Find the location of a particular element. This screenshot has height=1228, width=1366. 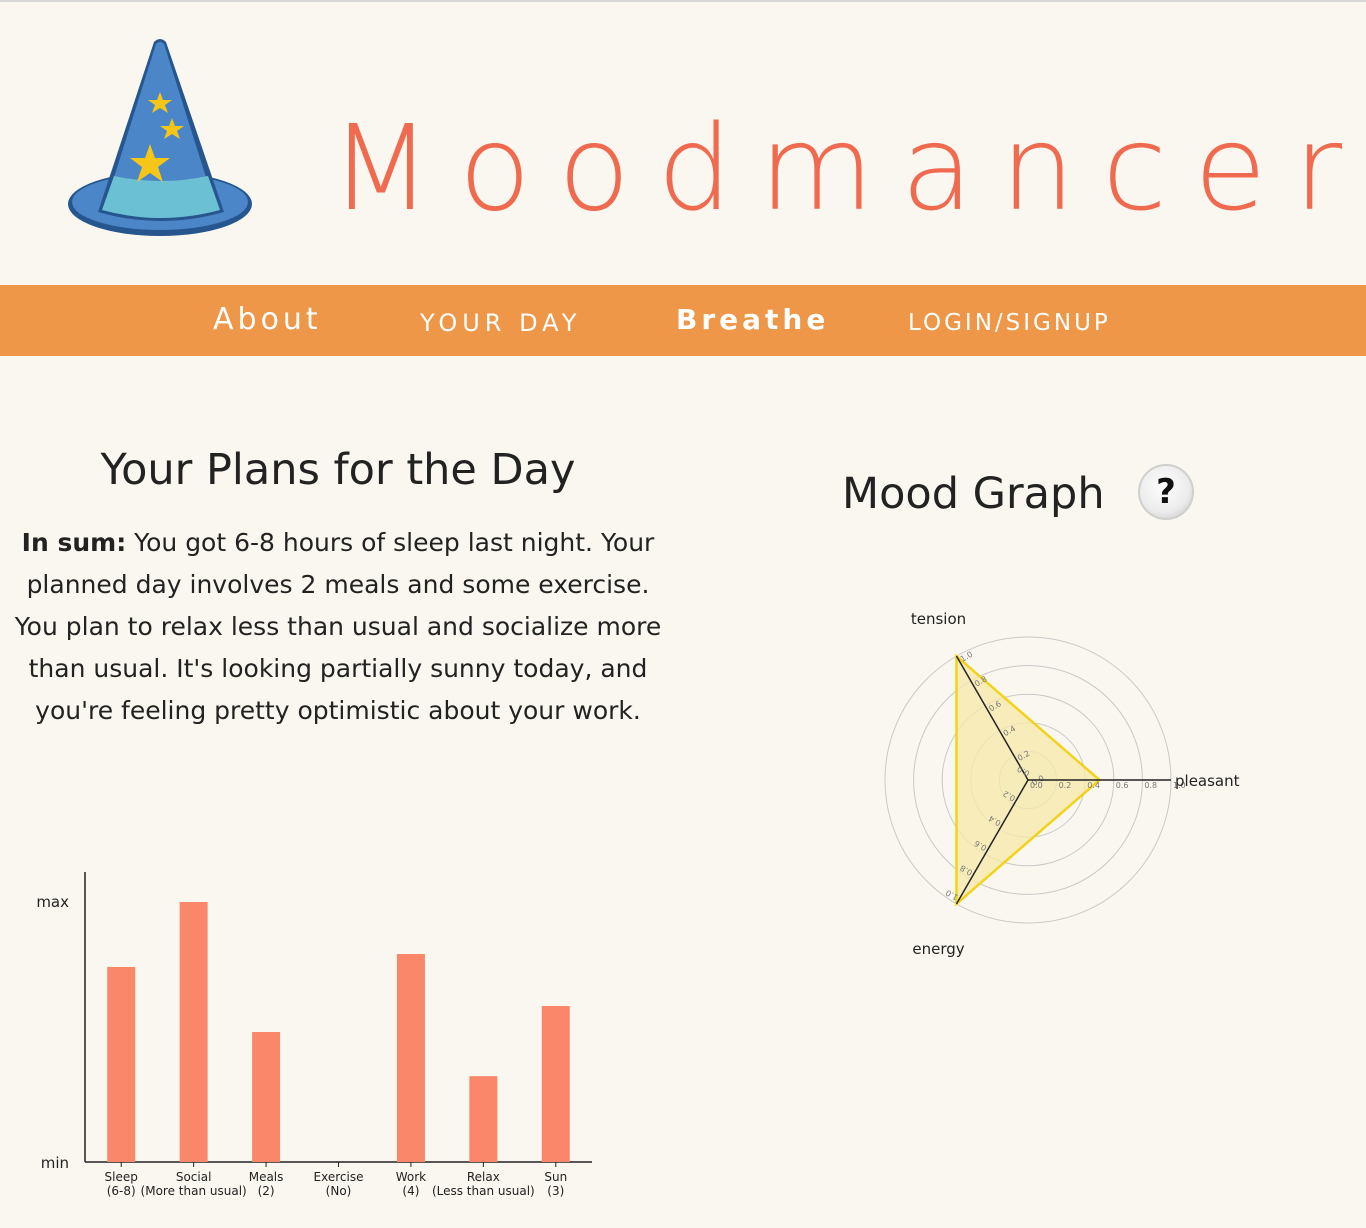

radar-tick-label: 0.2 is located at coordinates (1065, 785).